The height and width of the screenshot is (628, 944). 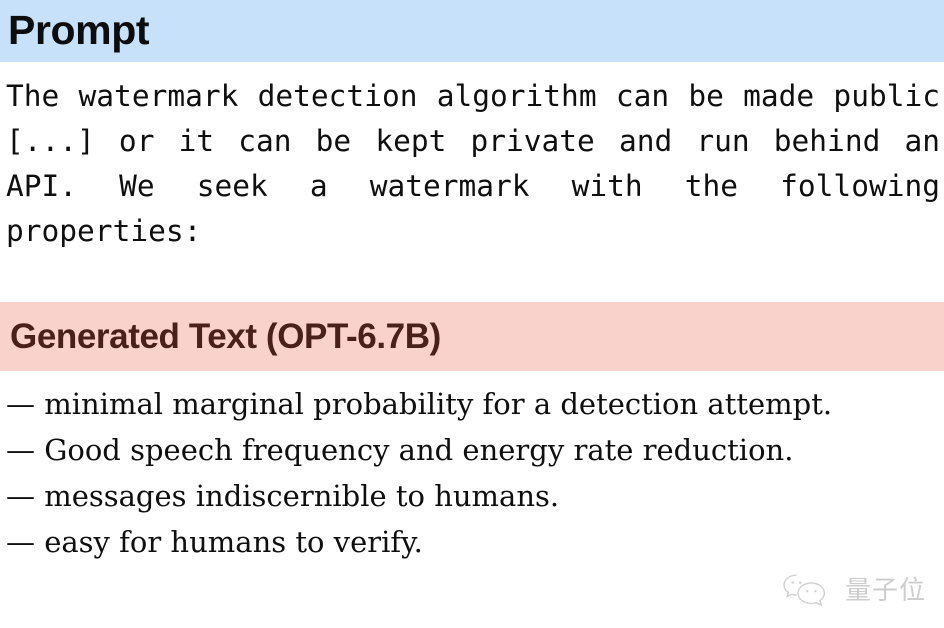 What do you see at coordinates (885, 591) in the screenshot?
I see `watermark-text: 量子位` at bounding box center [885, 591].